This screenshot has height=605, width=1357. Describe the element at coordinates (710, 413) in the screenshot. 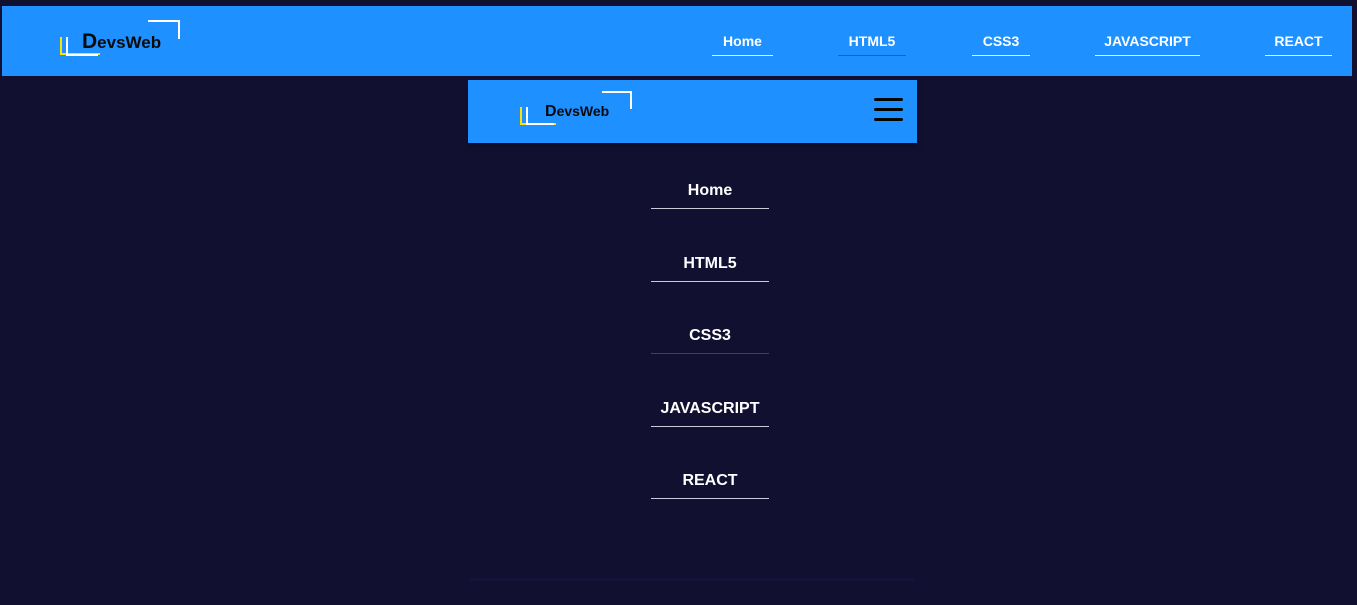

I see `mobile-nav-javascript: JAVASCRIPT` at that location.